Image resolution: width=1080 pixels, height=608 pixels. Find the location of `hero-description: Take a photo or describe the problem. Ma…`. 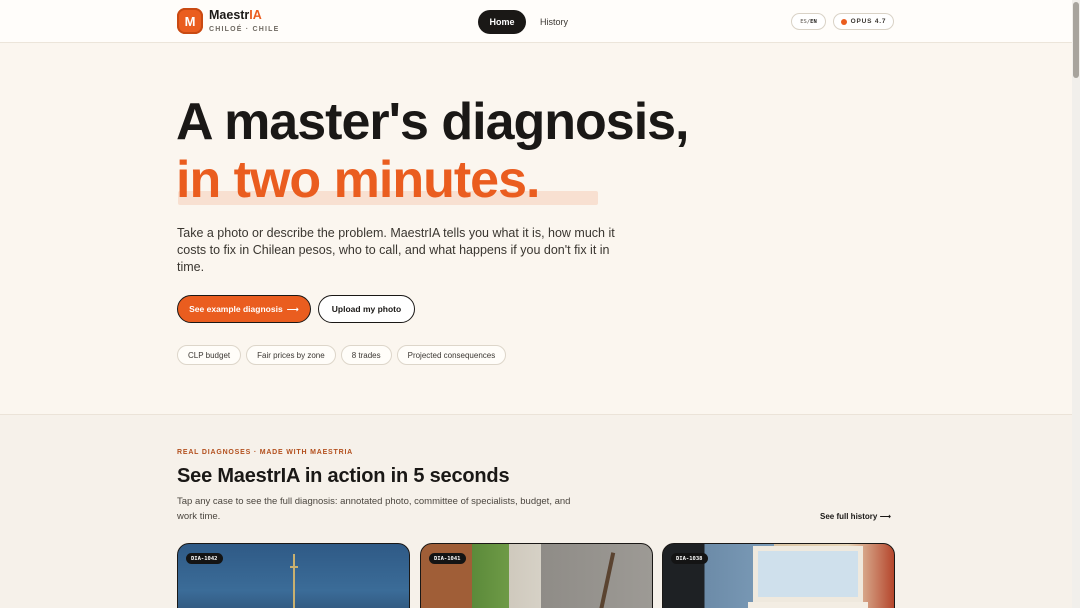

hero-description: Take a photo or describe the problem. Ma… is located at coordinates (396, 250).